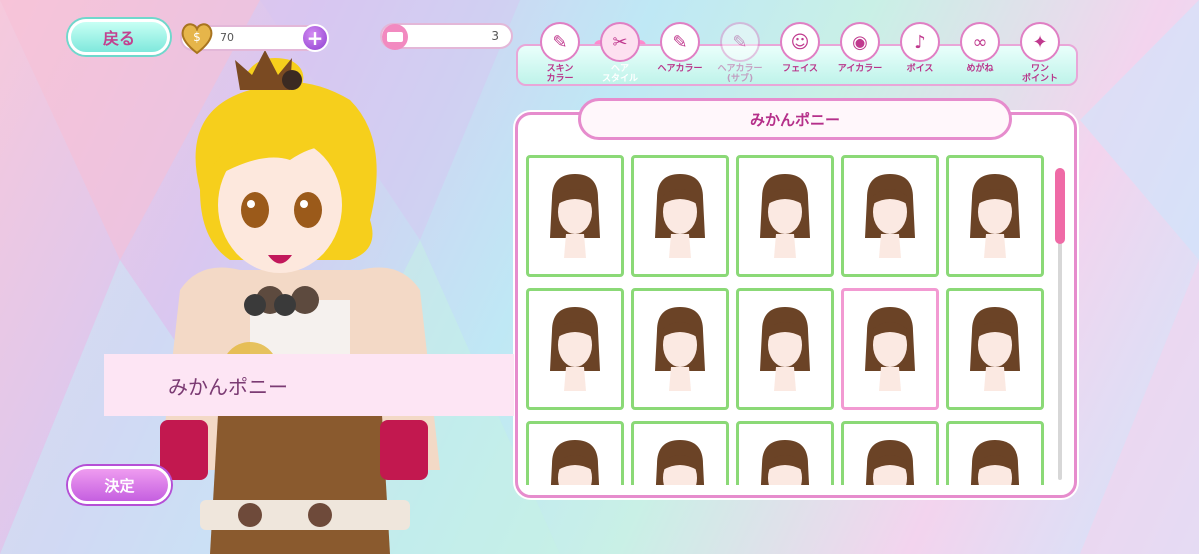 Image resolution: width=1199 pixels, height=554 pixels. What do you see at coordinates (1040, 42) in the screenshot?
I see `one-point-icon: ✦` at bounding box center [1040, 42].